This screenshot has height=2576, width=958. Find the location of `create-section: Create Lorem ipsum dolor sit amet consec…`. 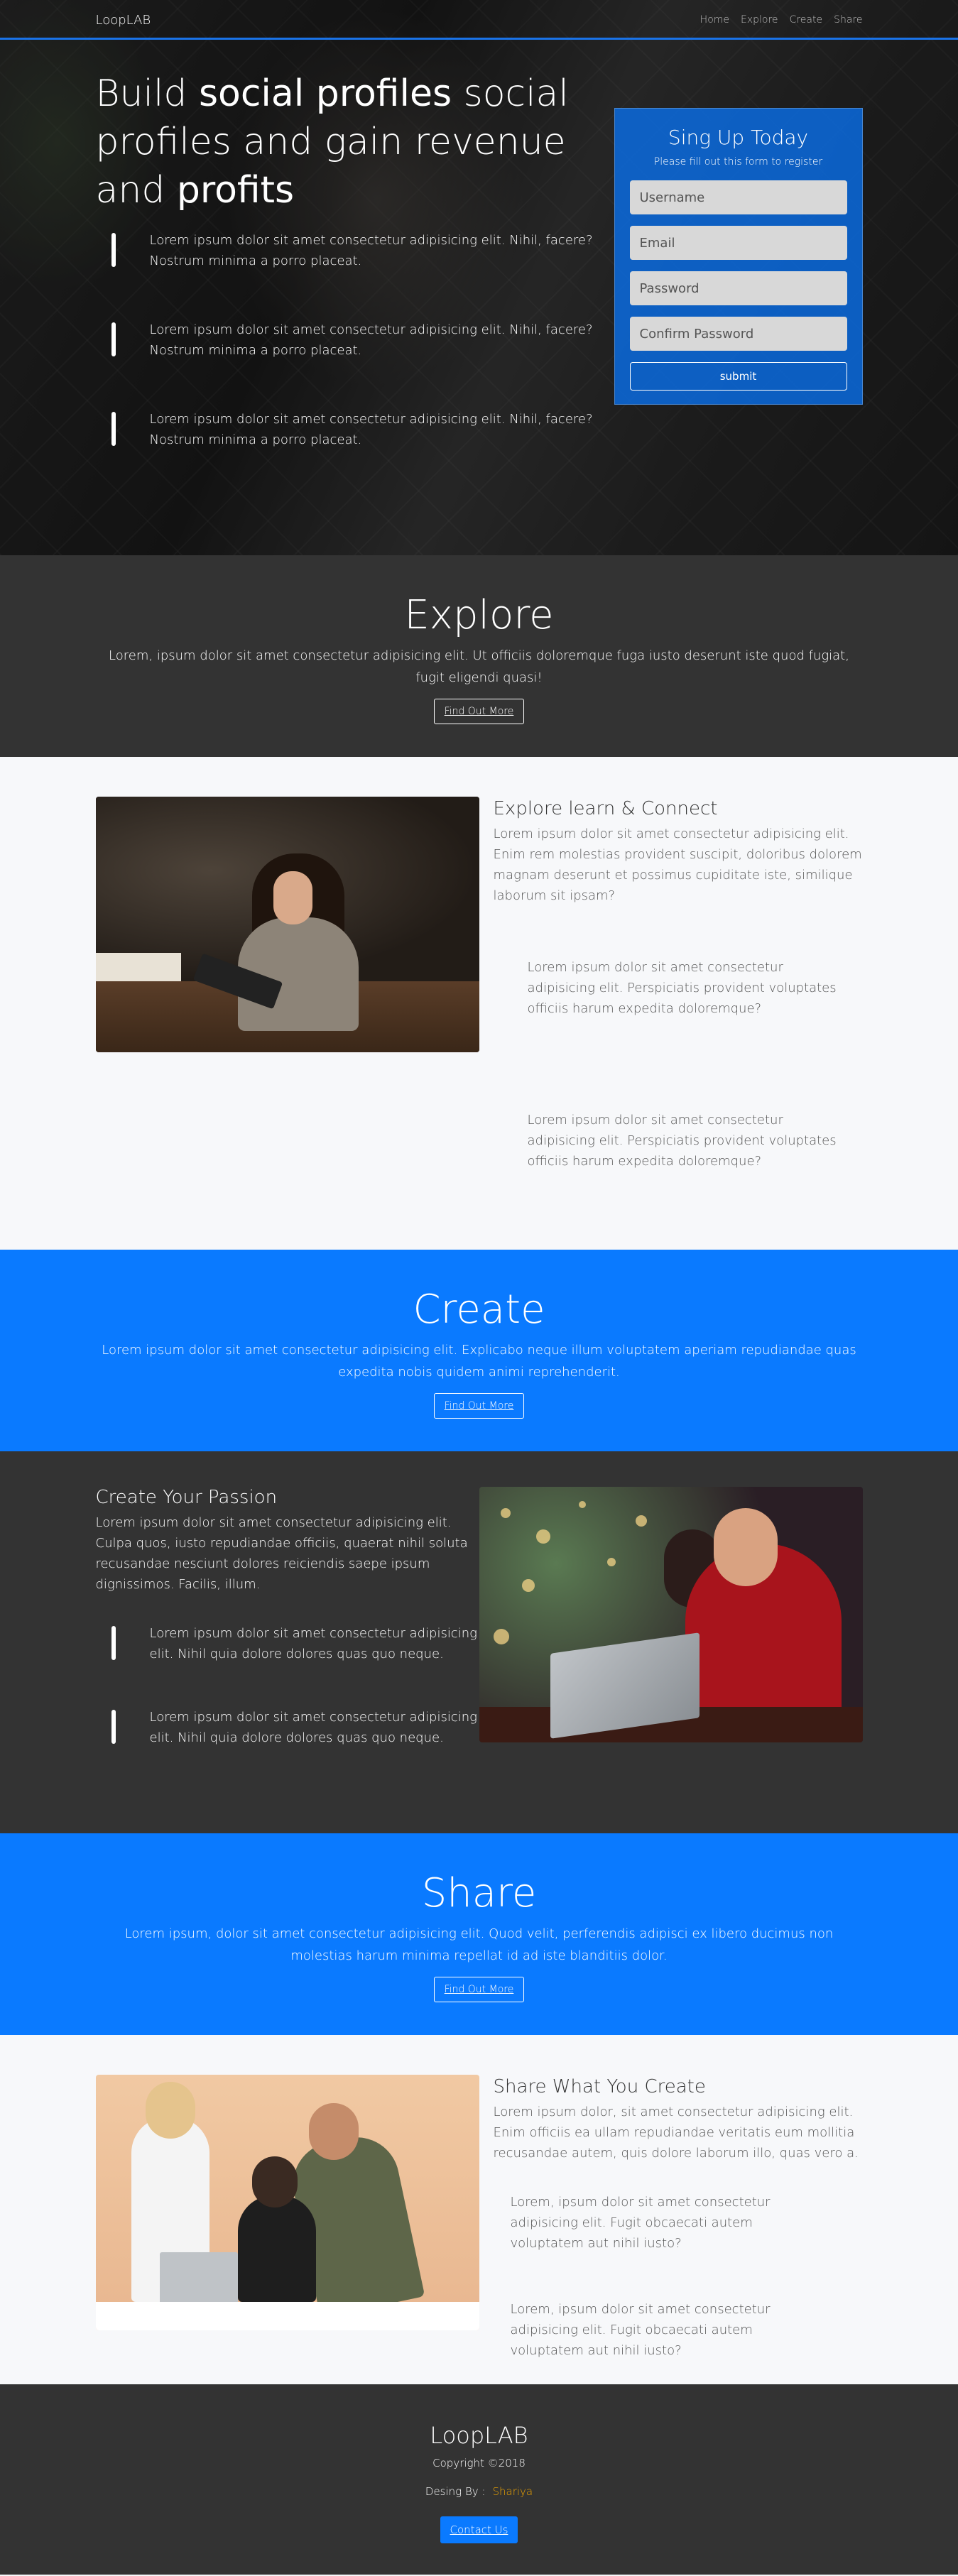

create-section: Create Lorem ipsum dolor sit amet consec… is located at coordinates (479, 1350).